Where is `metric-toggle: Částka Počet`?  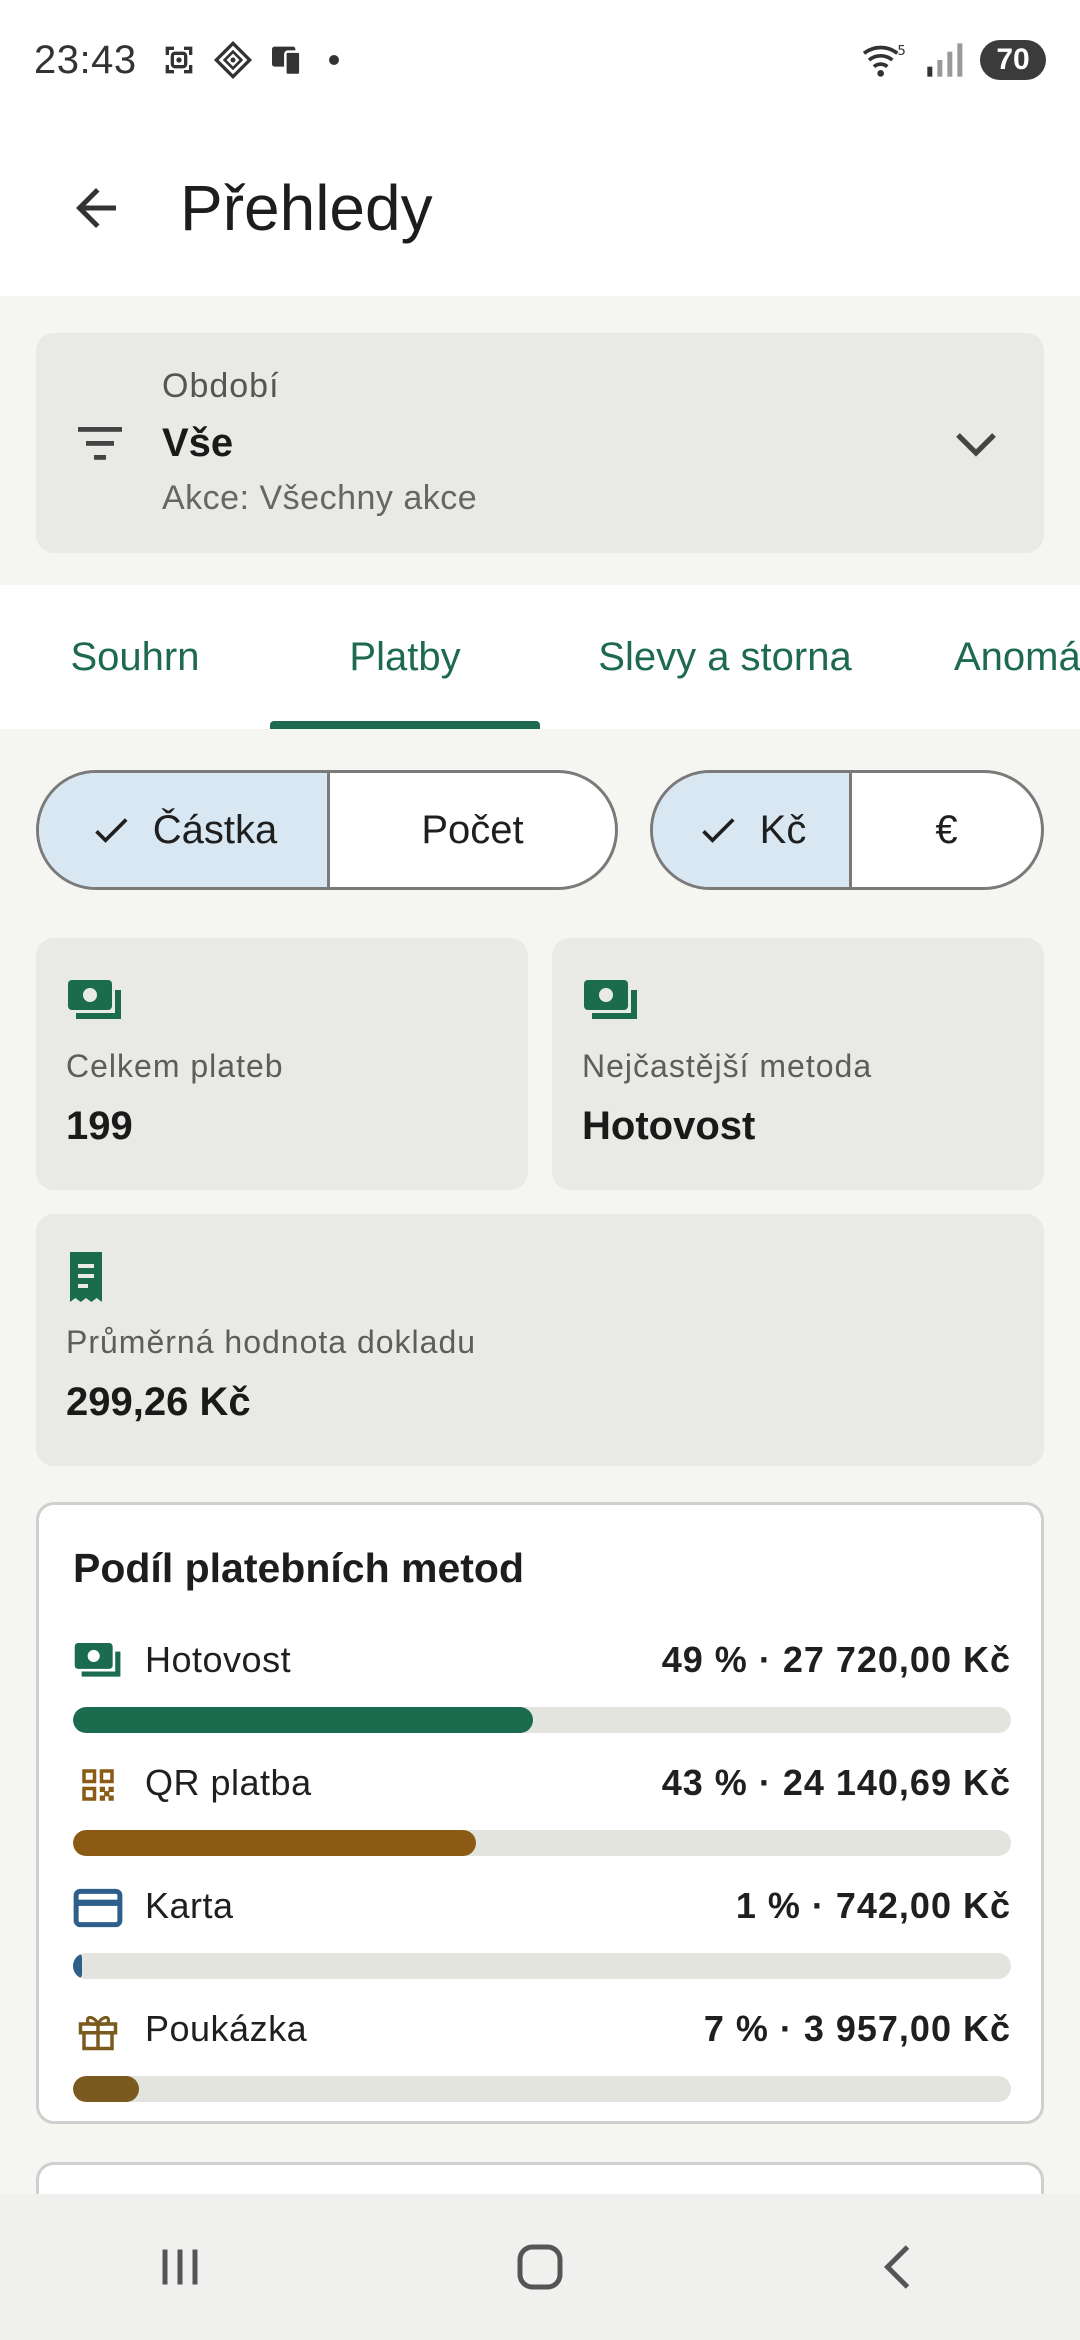 metric-toggle: Částka Počet is located at coordinates (327, 830).